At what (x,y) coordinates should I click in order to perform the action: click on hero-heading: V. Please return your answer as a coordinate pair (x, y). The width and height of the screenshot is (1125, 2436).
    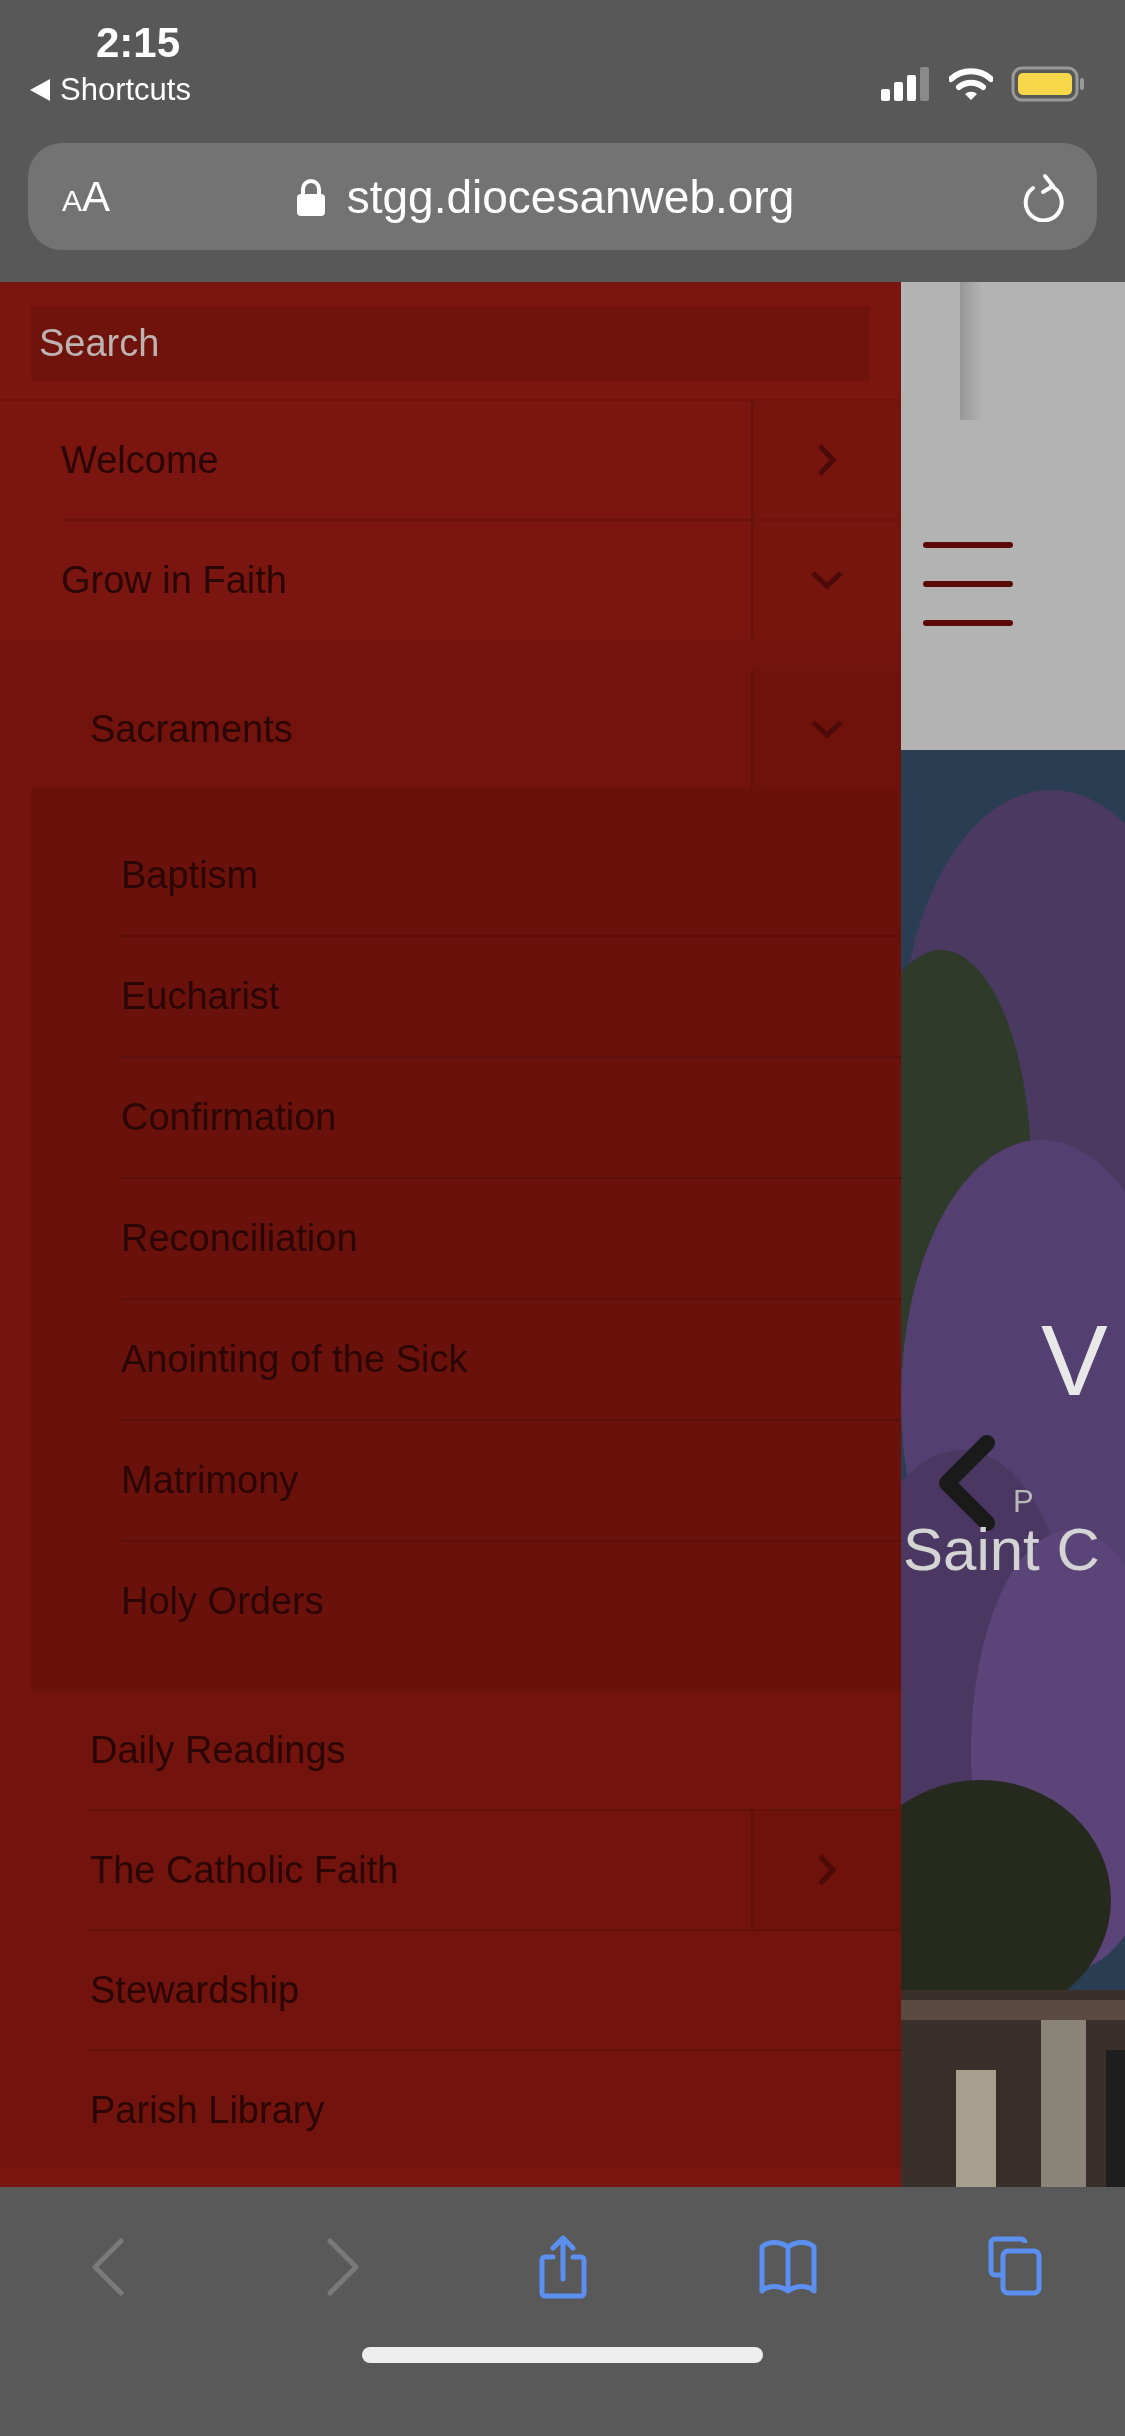
    Looking at the image, I should click on (1074, 1360).